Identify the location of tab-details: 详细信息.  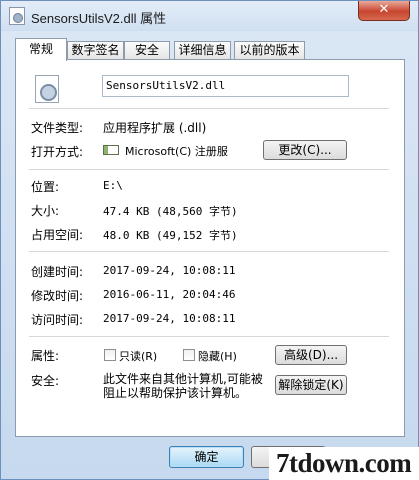
(202, 50).